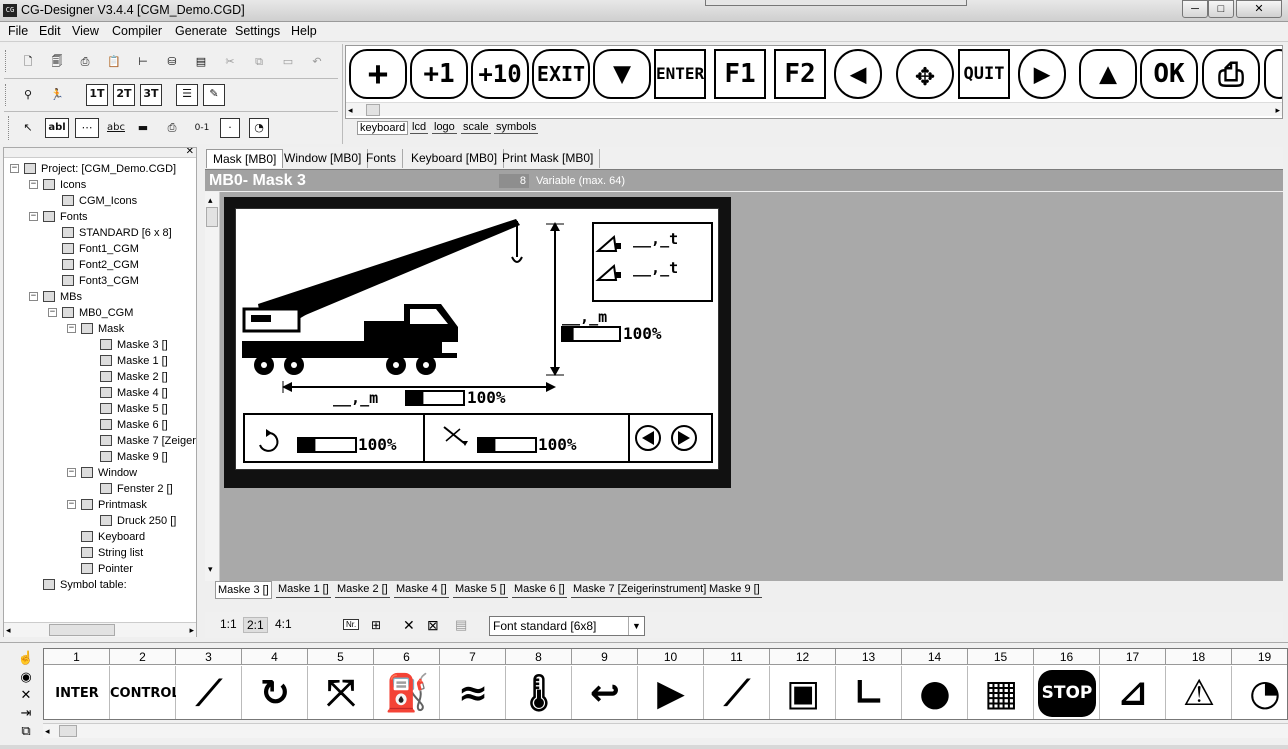 The height and width of the screenshot is (749, 1288). What do you see at coordinates (407, 692) in the screenshot?
I see `fuel-symbol: ⛽` at bounding box center [407, 692].